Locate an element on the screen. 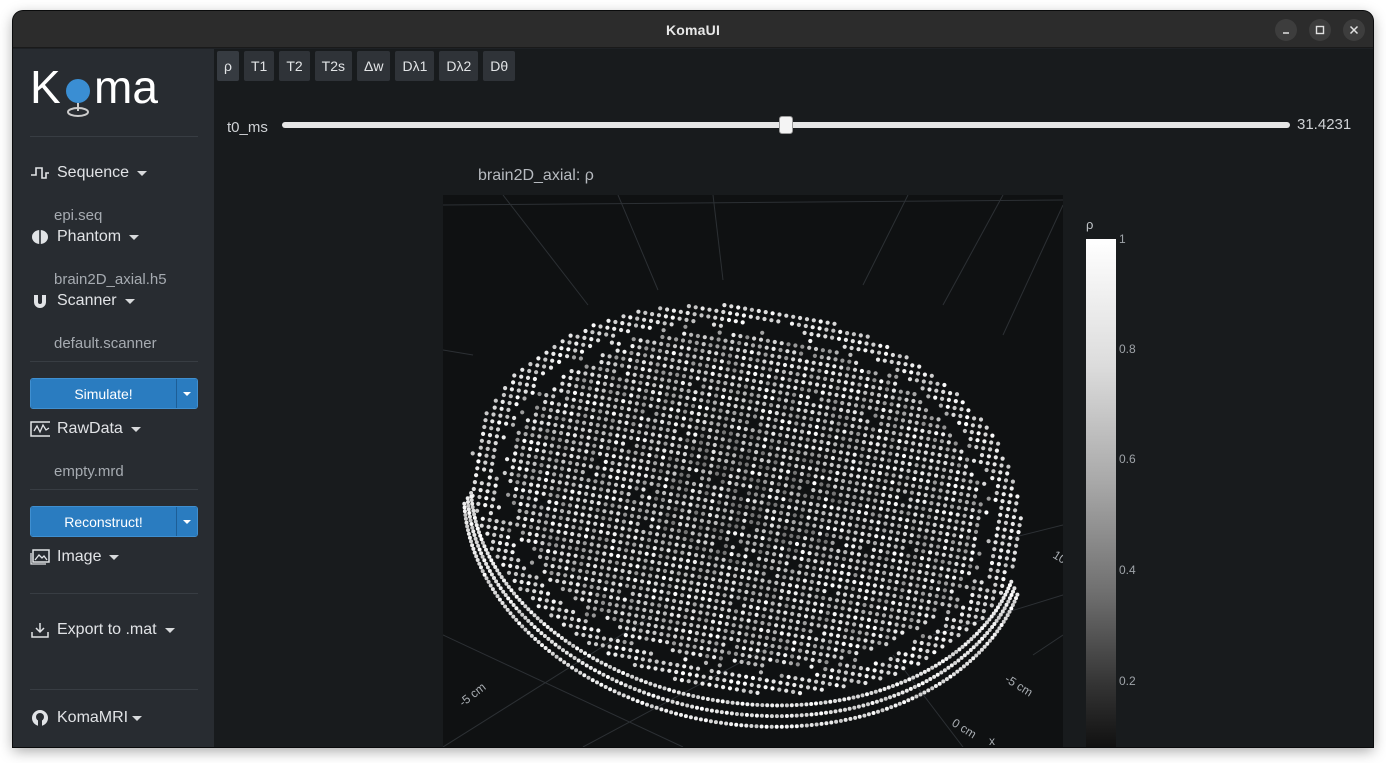 The width and height of the screenshot is (1386, 763). colorbar-tick: 0.8 is located at coordinates (1127, 349).